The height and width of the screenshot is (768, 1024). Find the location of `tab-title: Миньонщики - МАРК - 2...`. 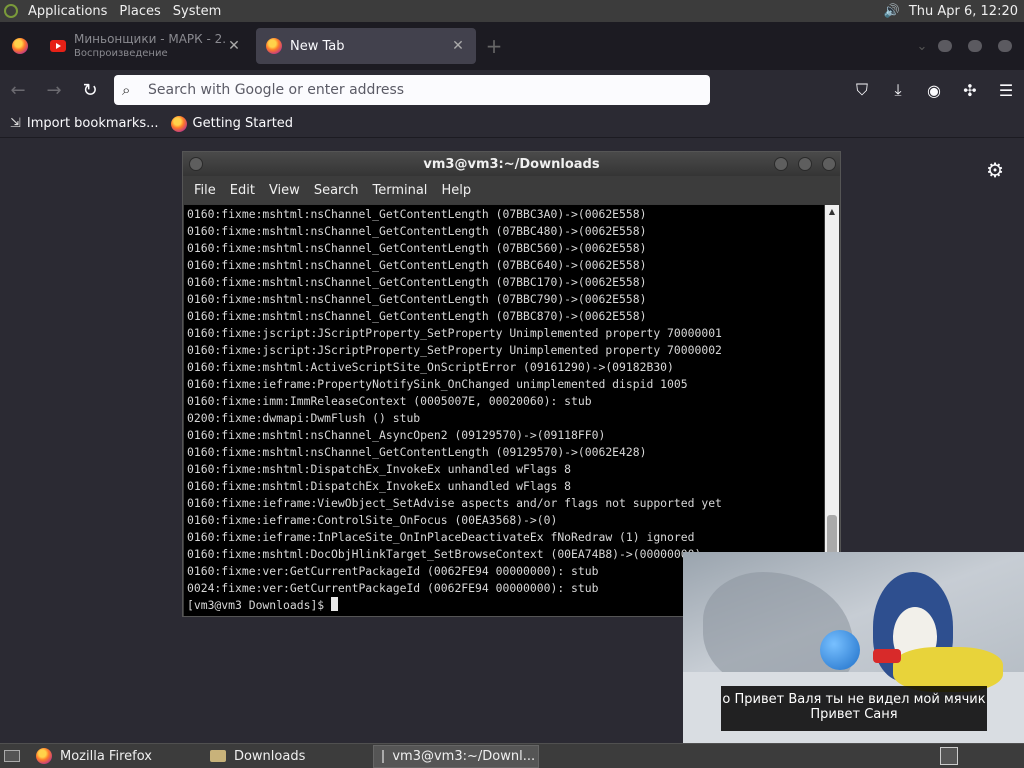

tab-title: Миньонщики - МАРК - 2... is located at coordinates (150, 39).